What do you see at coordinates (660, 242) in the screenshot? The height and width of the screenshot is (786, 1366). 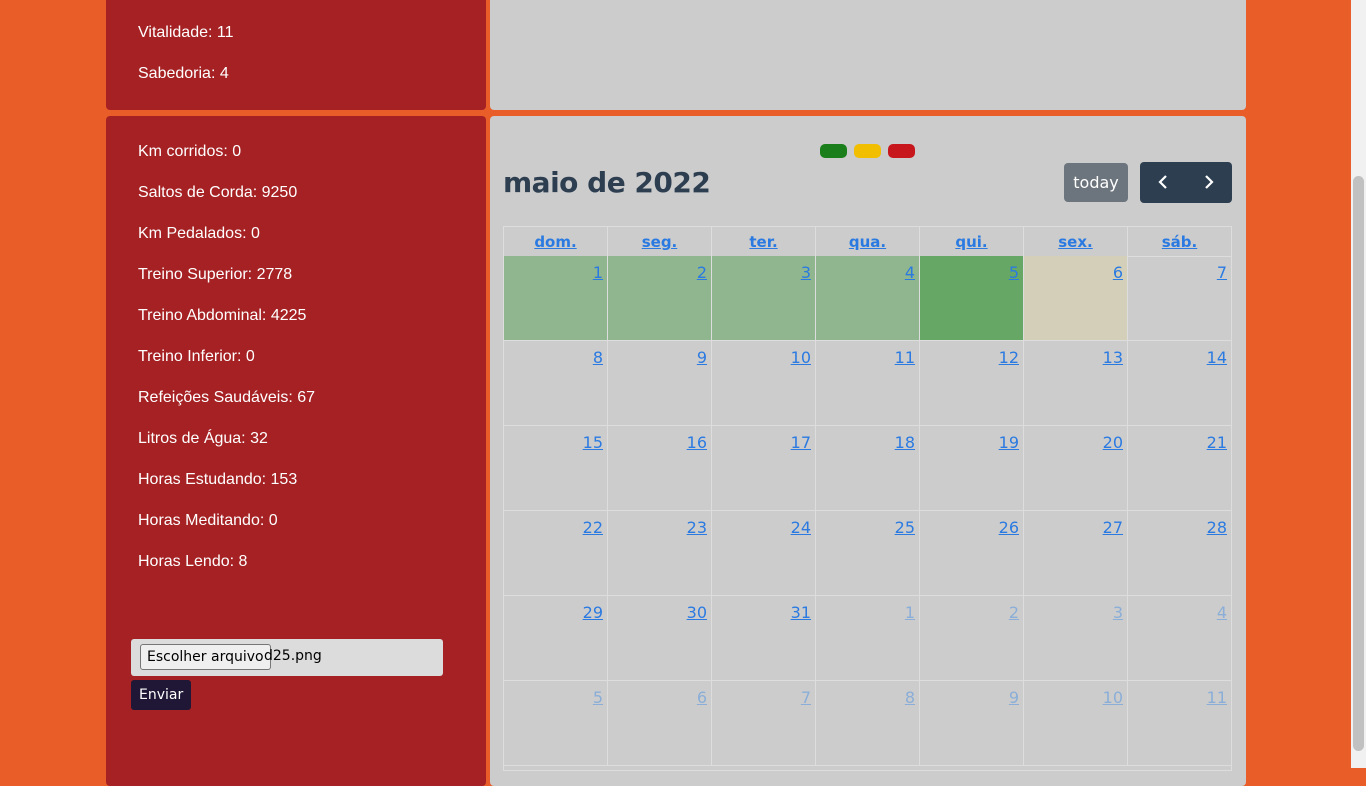 I see `weekday-header: seg.` at bounding box center [660, 242].